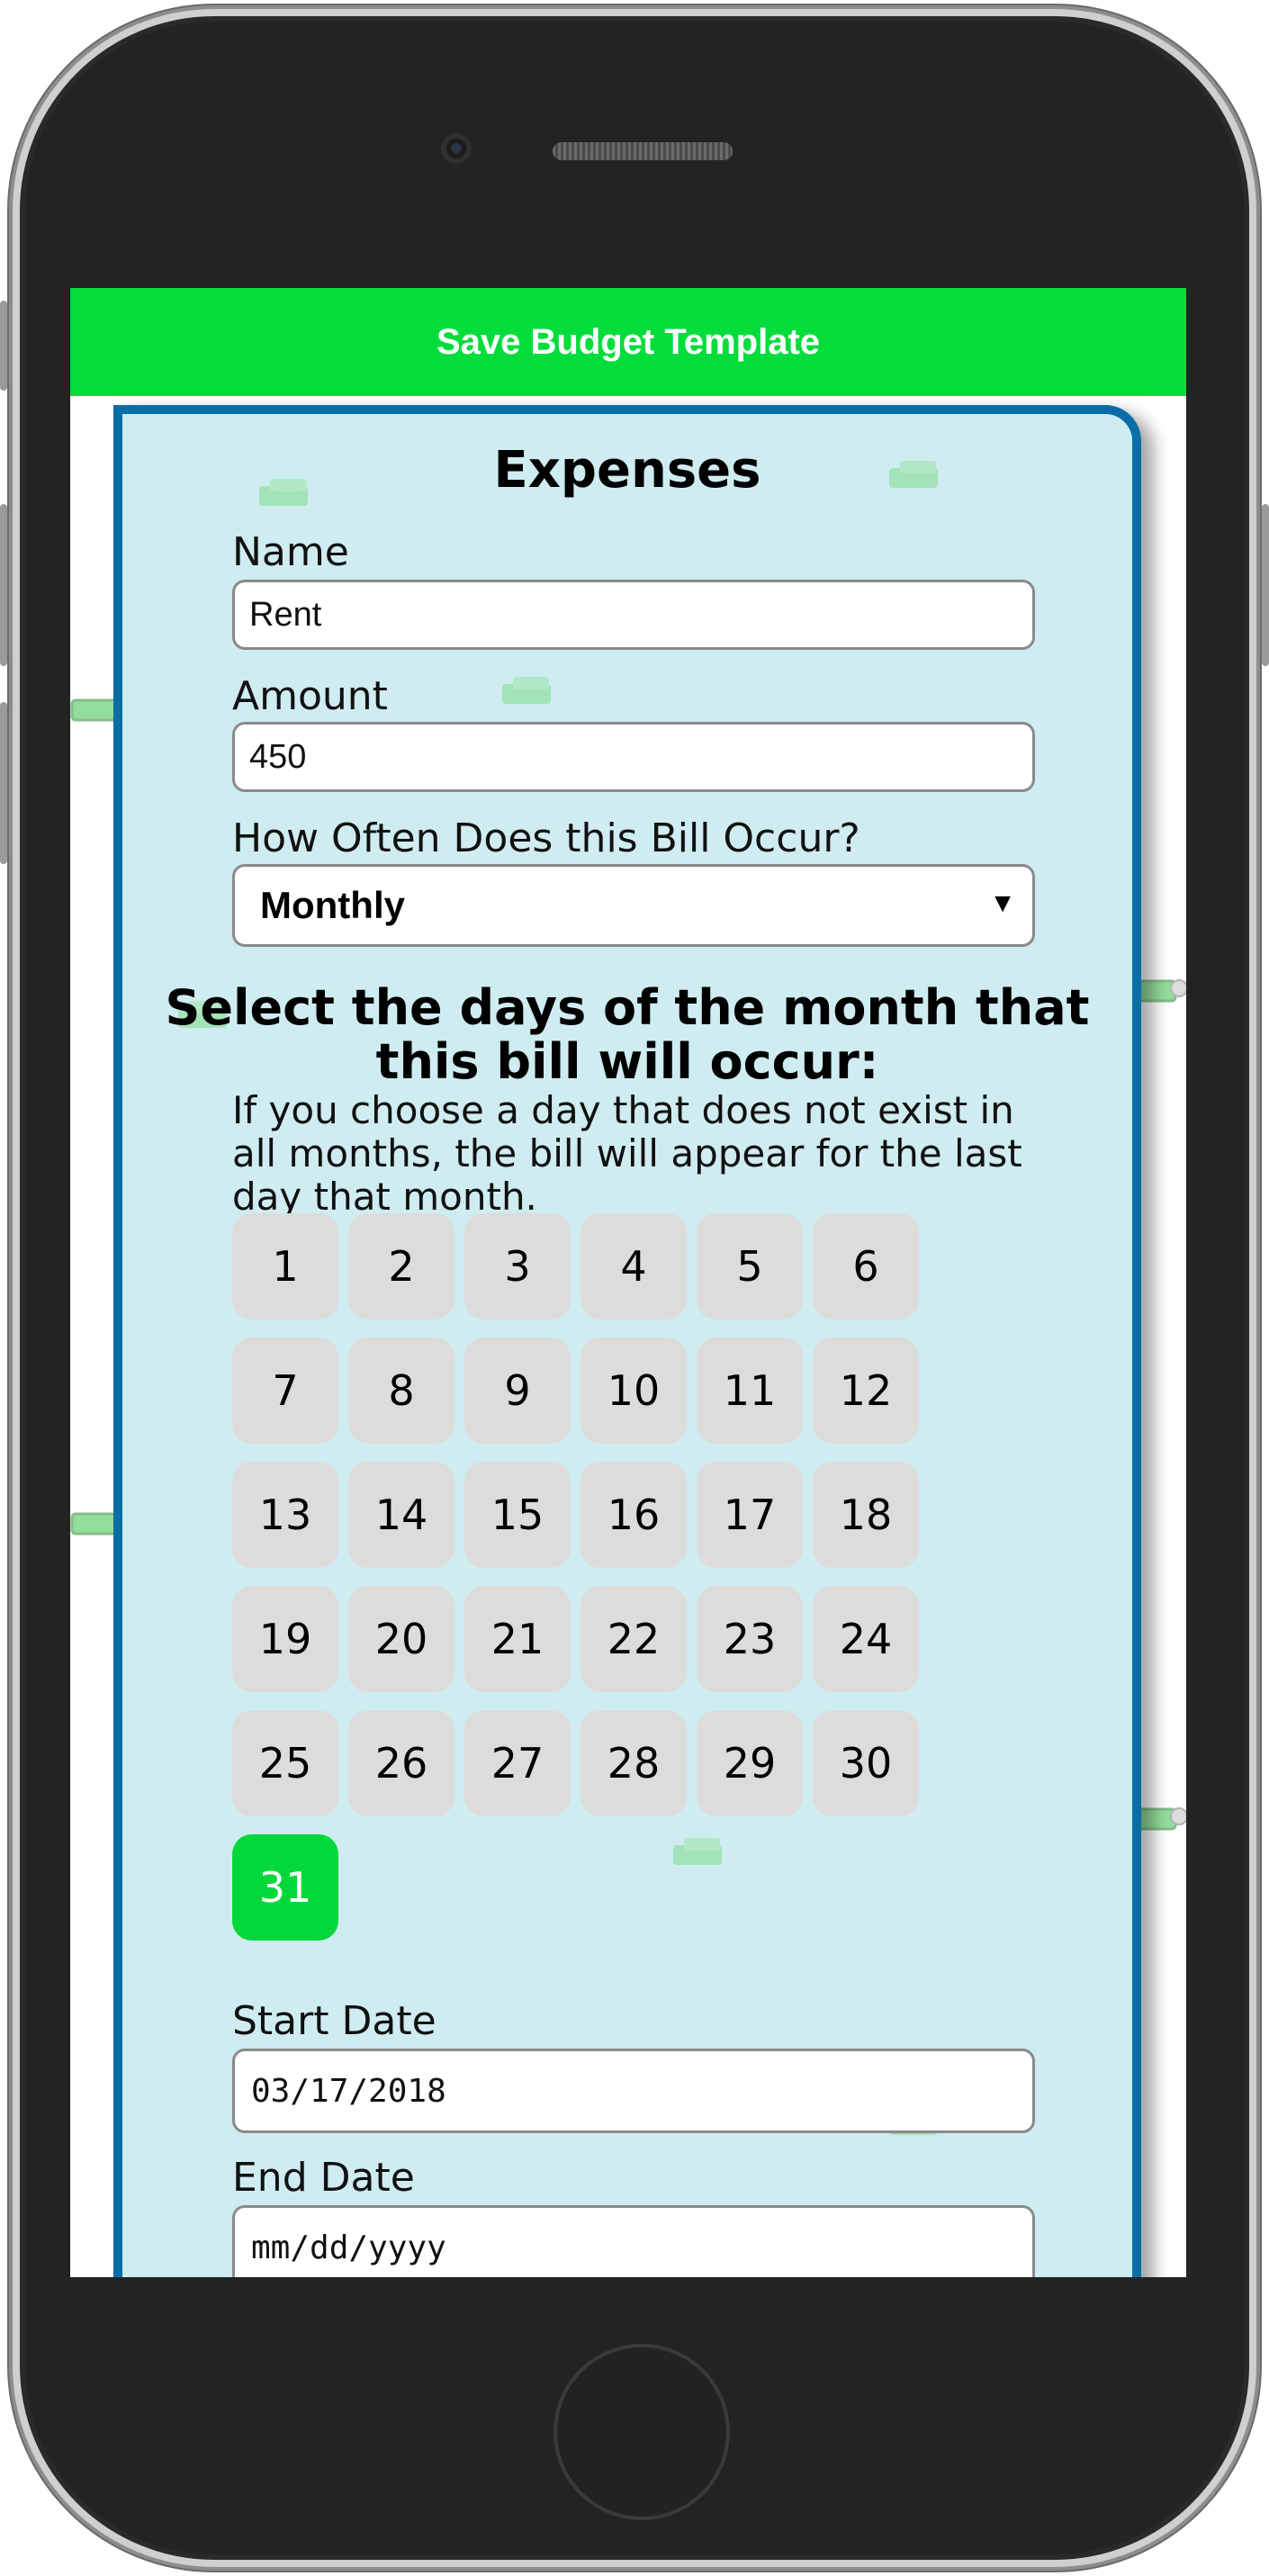 The width and height of the screenshot is (1269, 2576). What do you see at coordinates (643, 151) in the screenshot?
I see `speaker-grille` at bounding box center [643, 151].